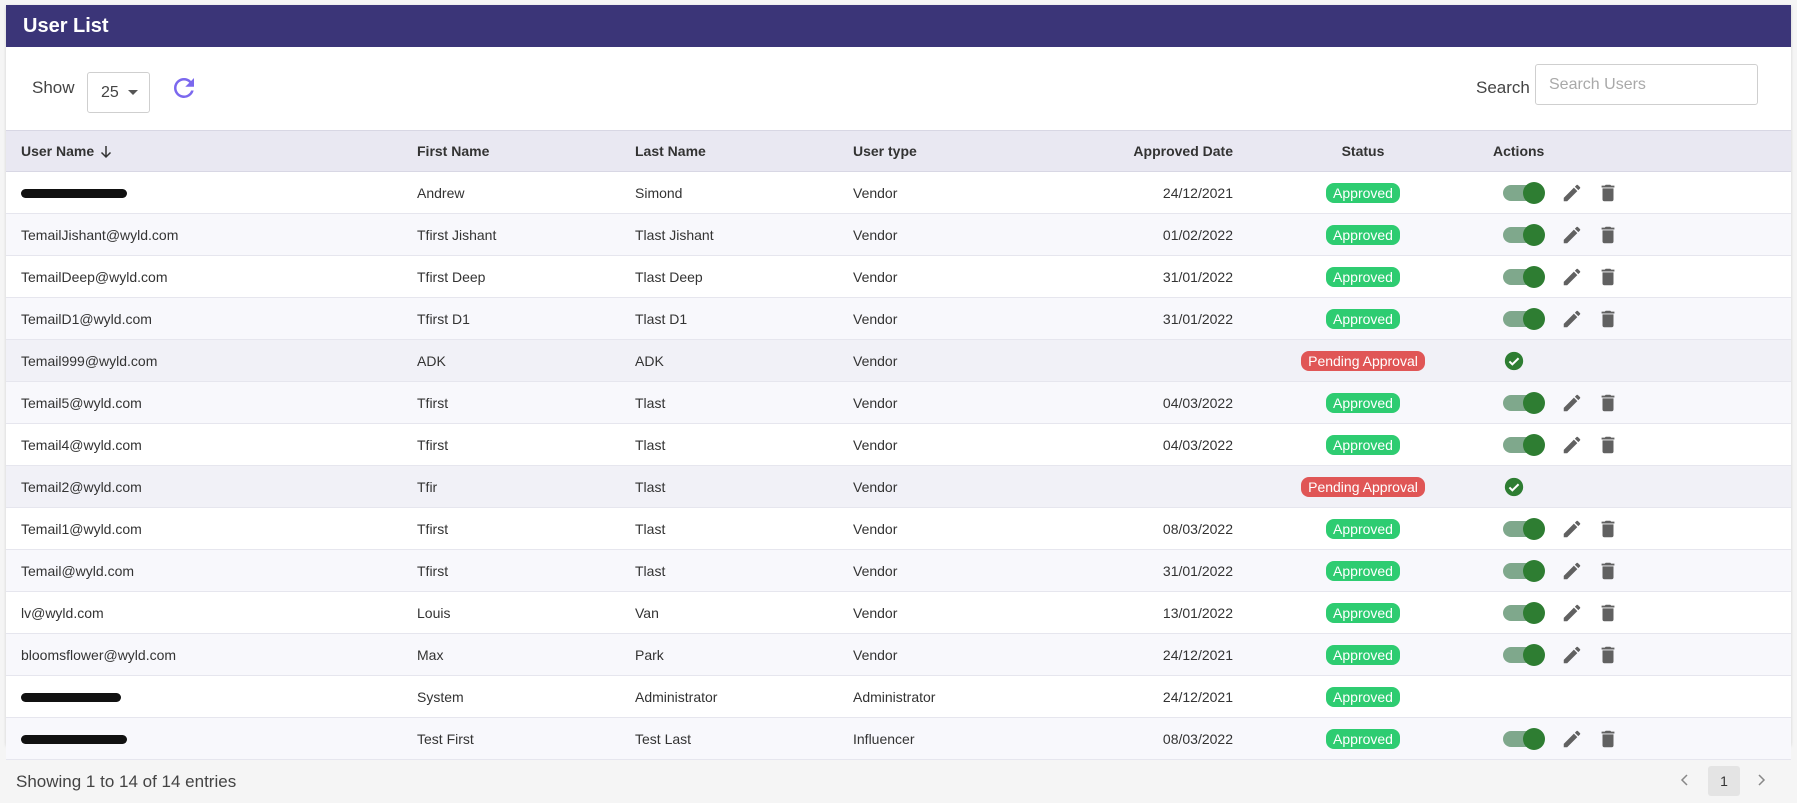 The image size is (1797, 803). I want to click on refresh-icon, so click(184, 88).